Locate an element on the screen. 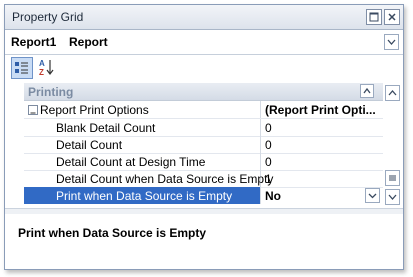 This screenshot has width=413, height=277. property-row-print-when-empty: Print when Data Source is Empty No is located at coordinates (203, 195).